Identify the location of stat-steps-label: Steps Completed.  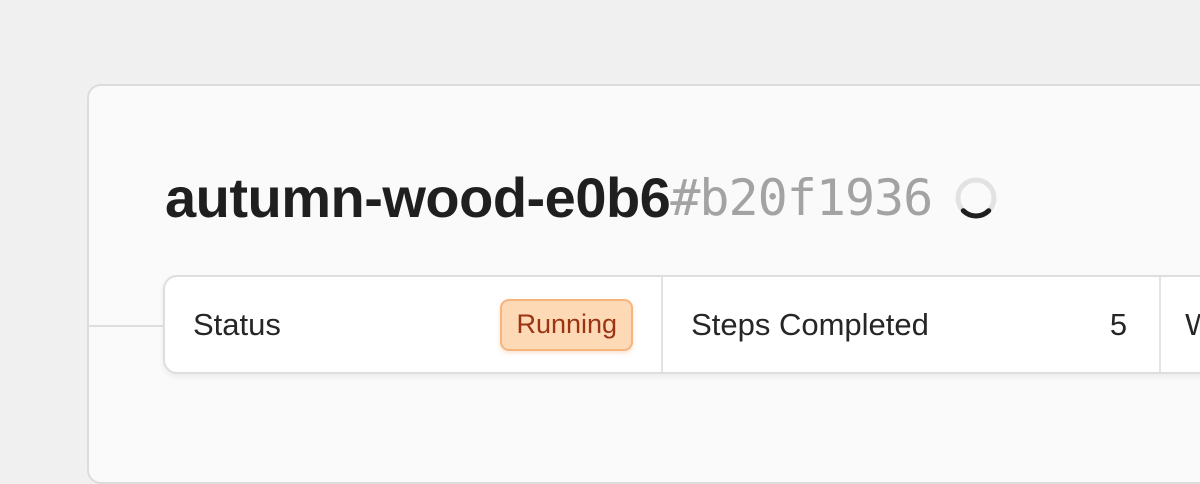
(810, 324).